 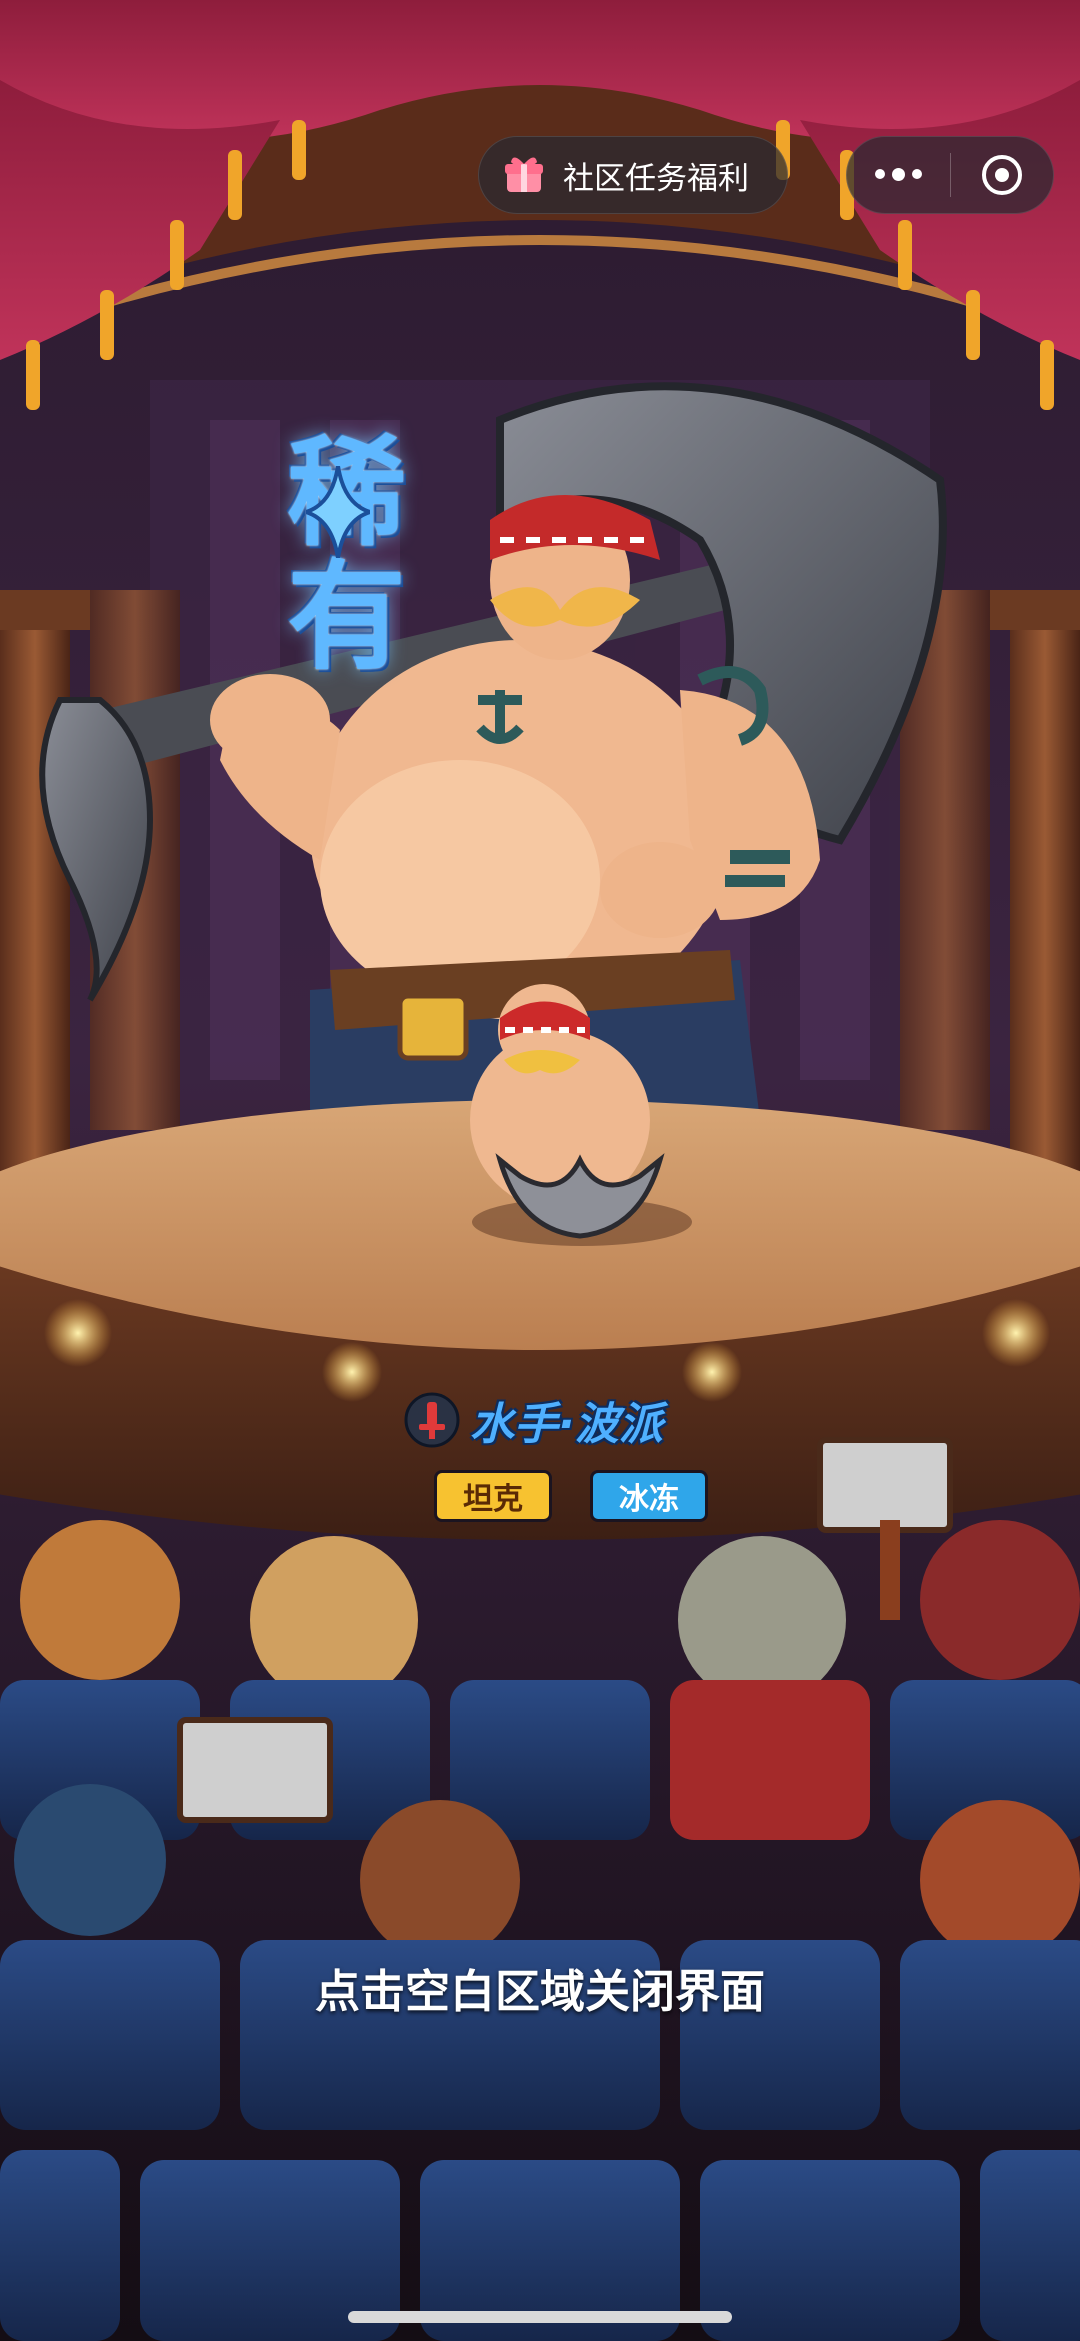 What do you see at coordinates (540, 2317) in the screenshot?
I see `home-indicator` at bounding box center [540, 2317].